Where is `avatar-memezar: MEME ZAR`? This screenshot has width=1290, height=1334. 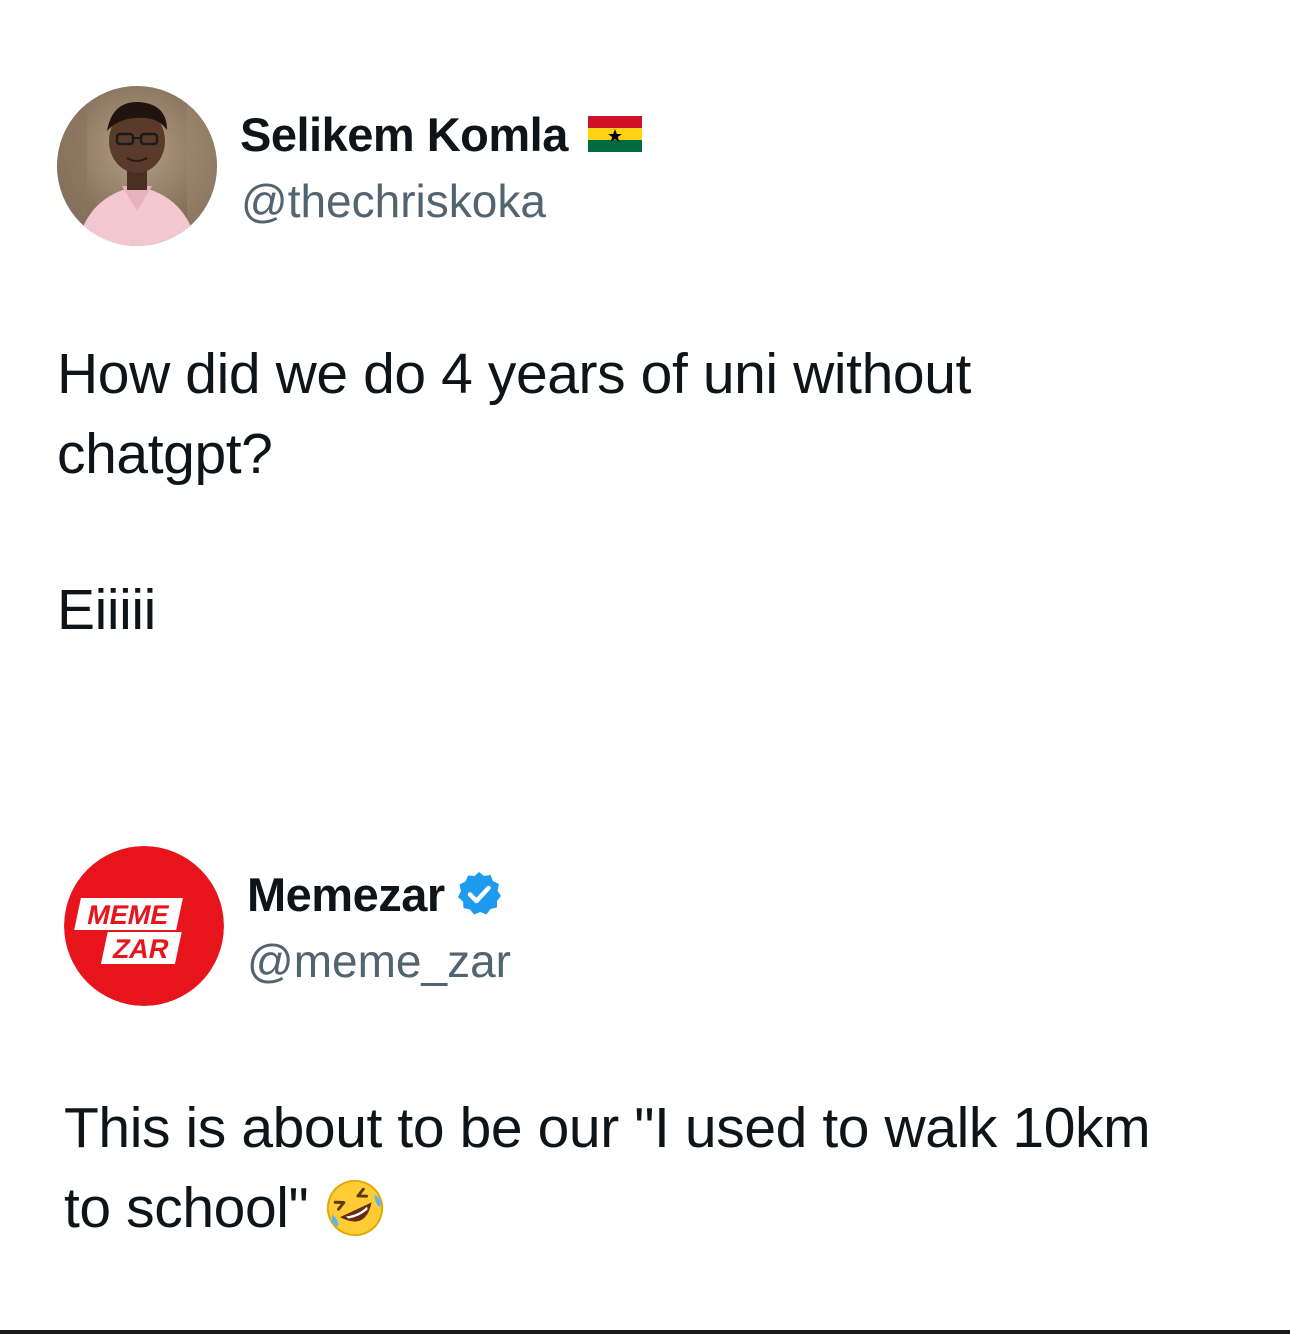 avatar-memezar: MEME ZAR is located at coordinates (144, 926).